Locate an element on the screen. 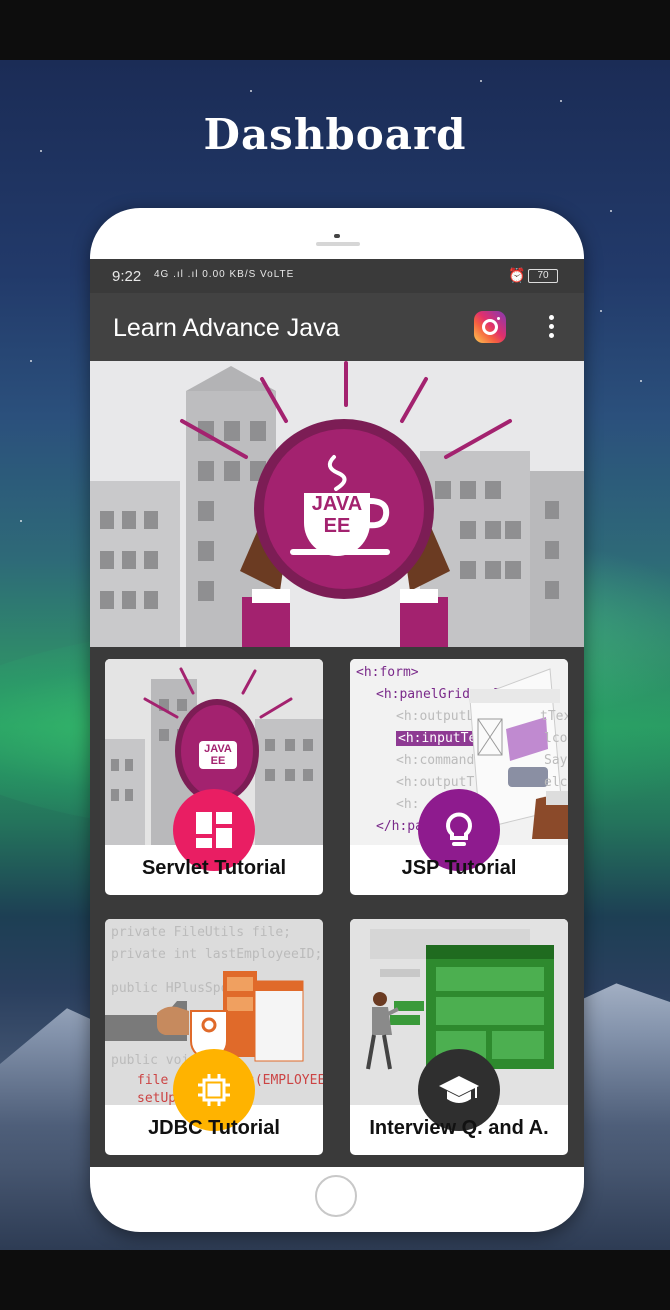  logo-line-1: JAVA is located at coordinates (337, 504).